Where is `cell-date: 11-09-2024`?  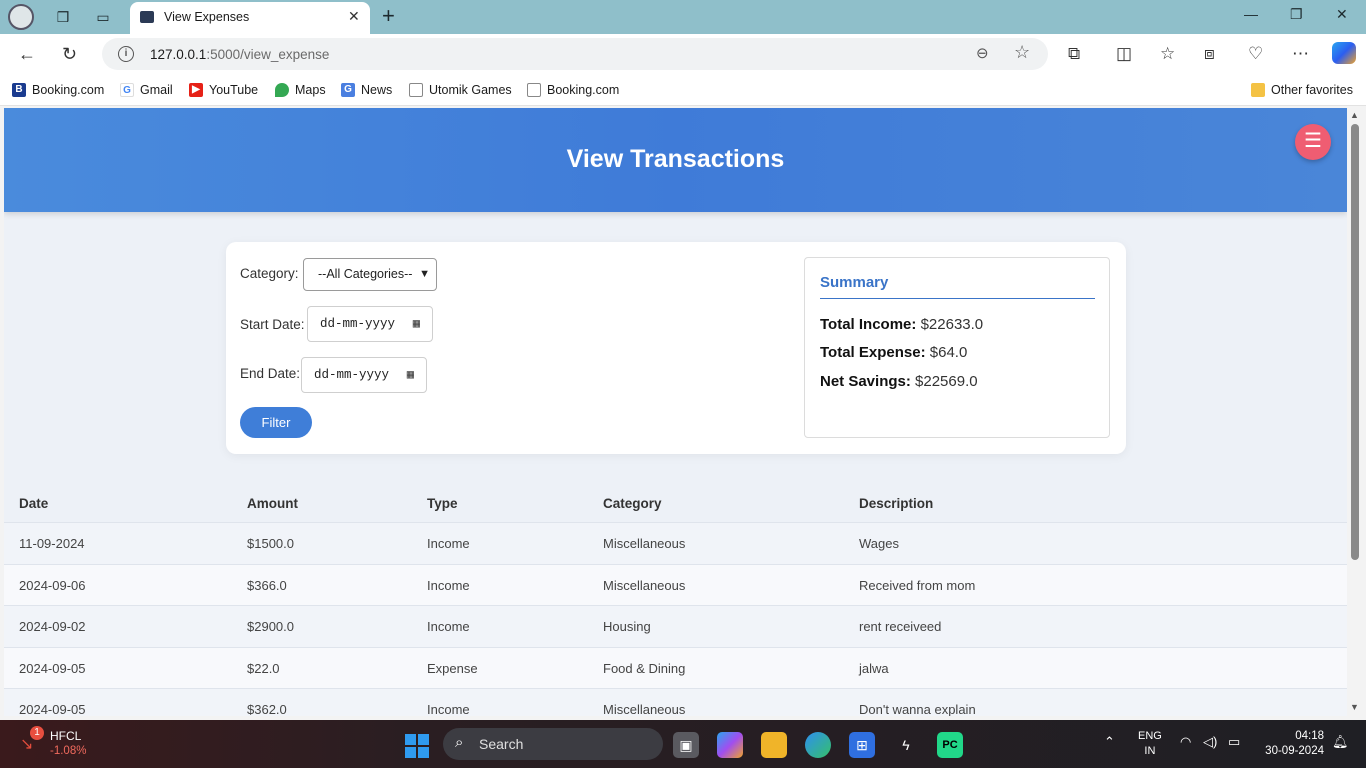 cell-date: 11-09-2024 is located at coordinates (52, 543).